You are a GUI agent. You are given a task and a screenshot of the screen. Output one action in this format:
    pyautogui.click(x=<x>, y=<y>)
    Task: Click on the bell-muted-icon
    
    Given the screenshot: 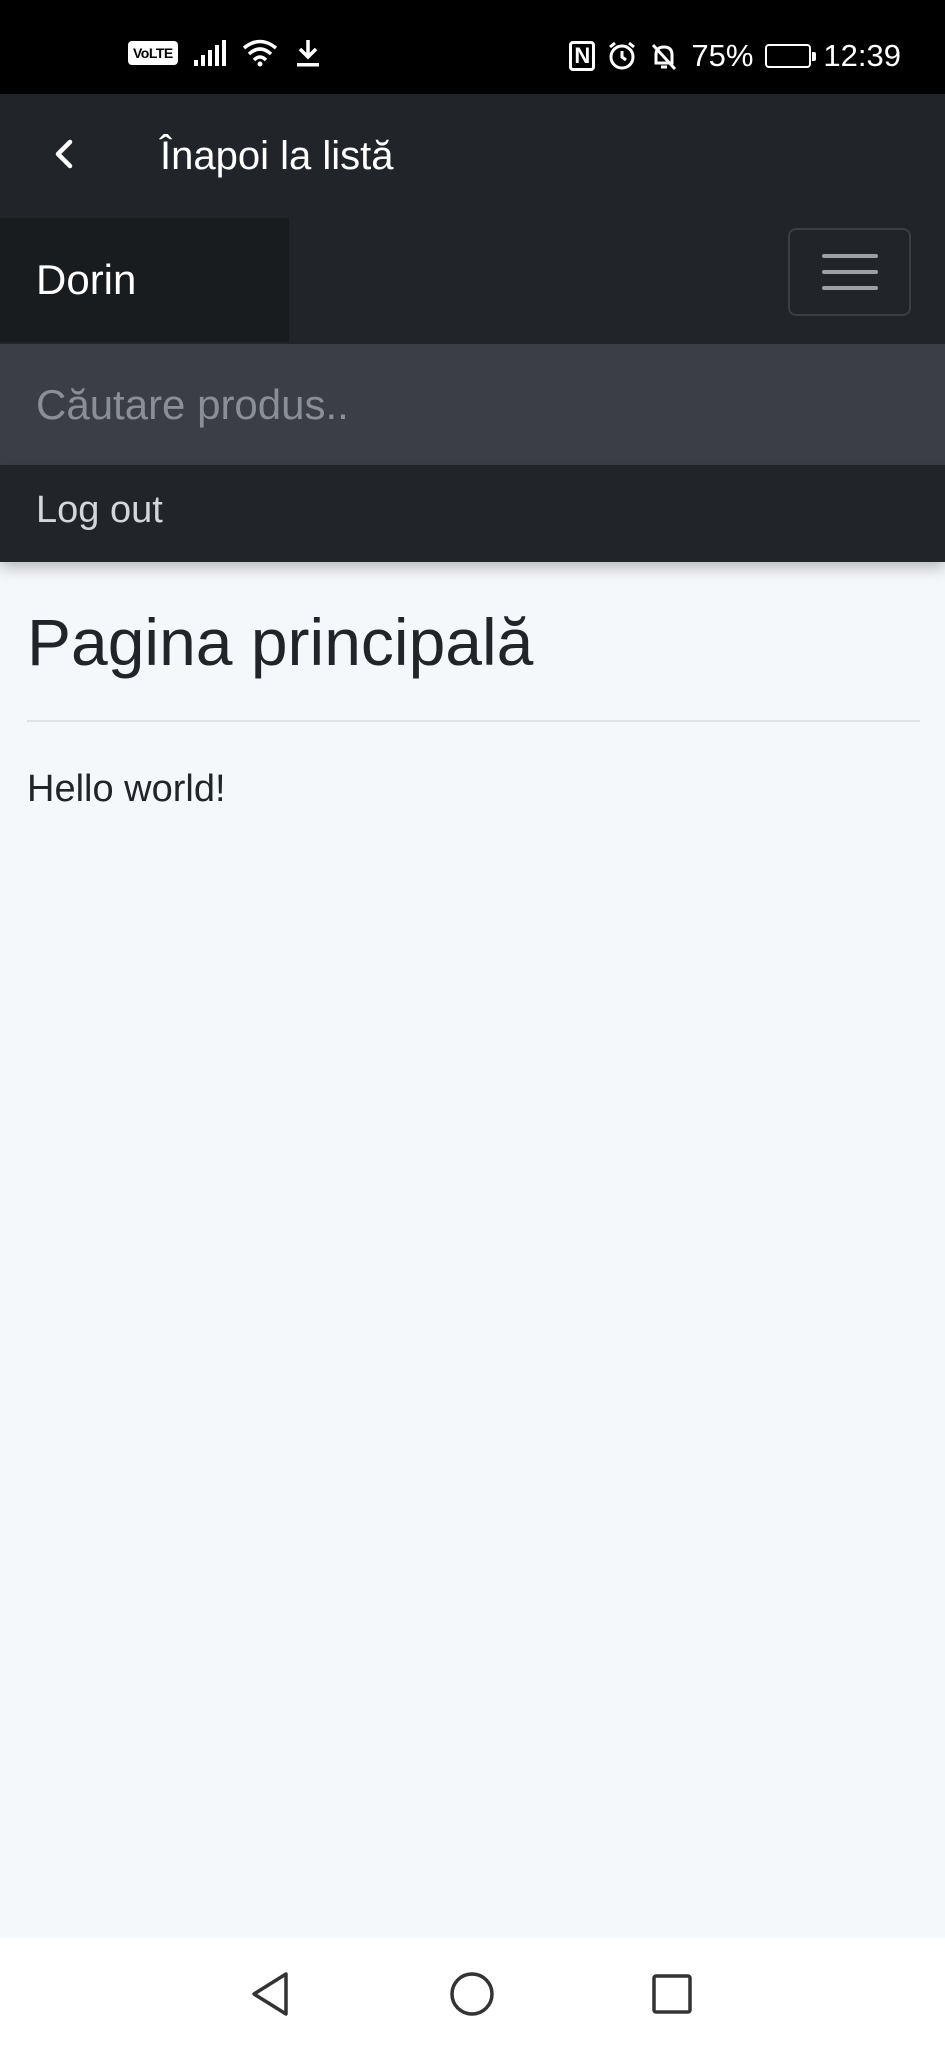 What is the action you would take?
    pyautogui.click(x=664, y=57)
    